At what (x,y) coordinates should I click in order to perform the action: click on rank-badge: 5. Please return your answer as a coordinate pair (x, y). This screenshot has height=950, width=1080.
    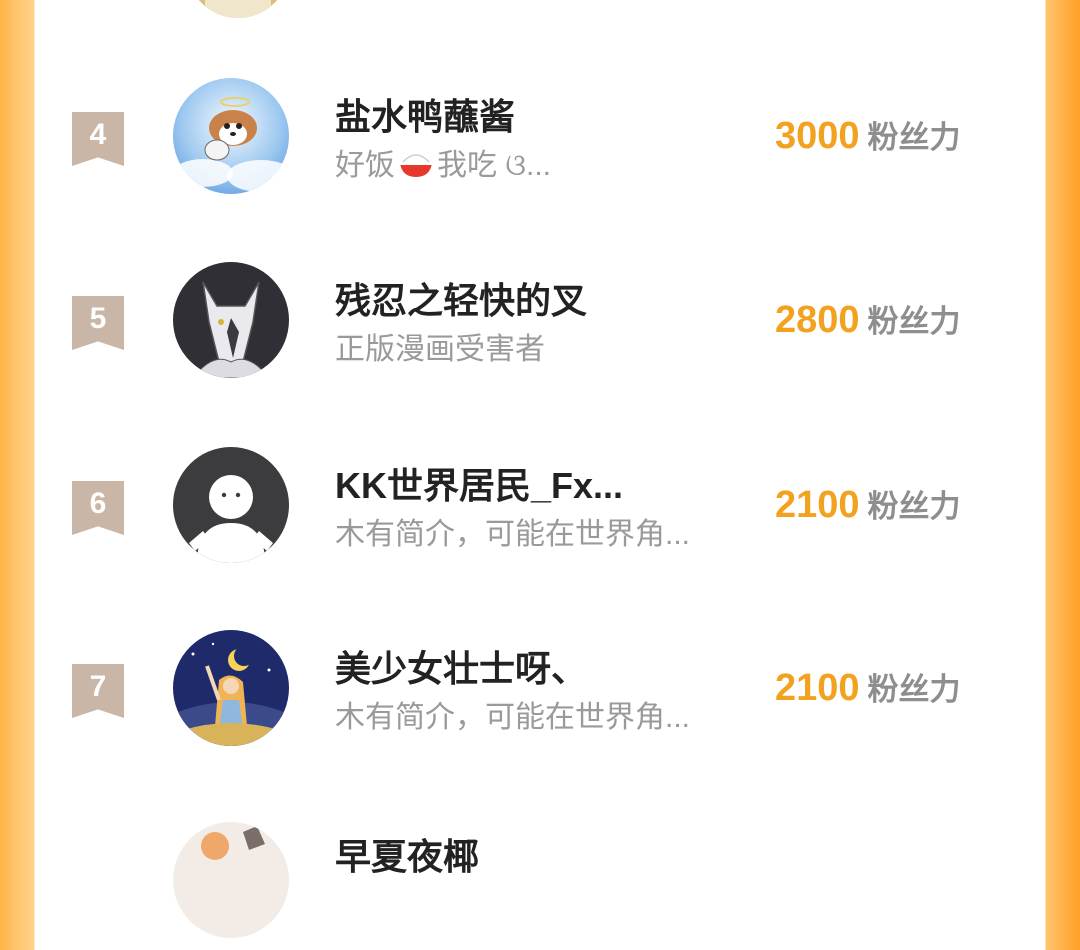
    Looking at the image, I should click on (98, 323).